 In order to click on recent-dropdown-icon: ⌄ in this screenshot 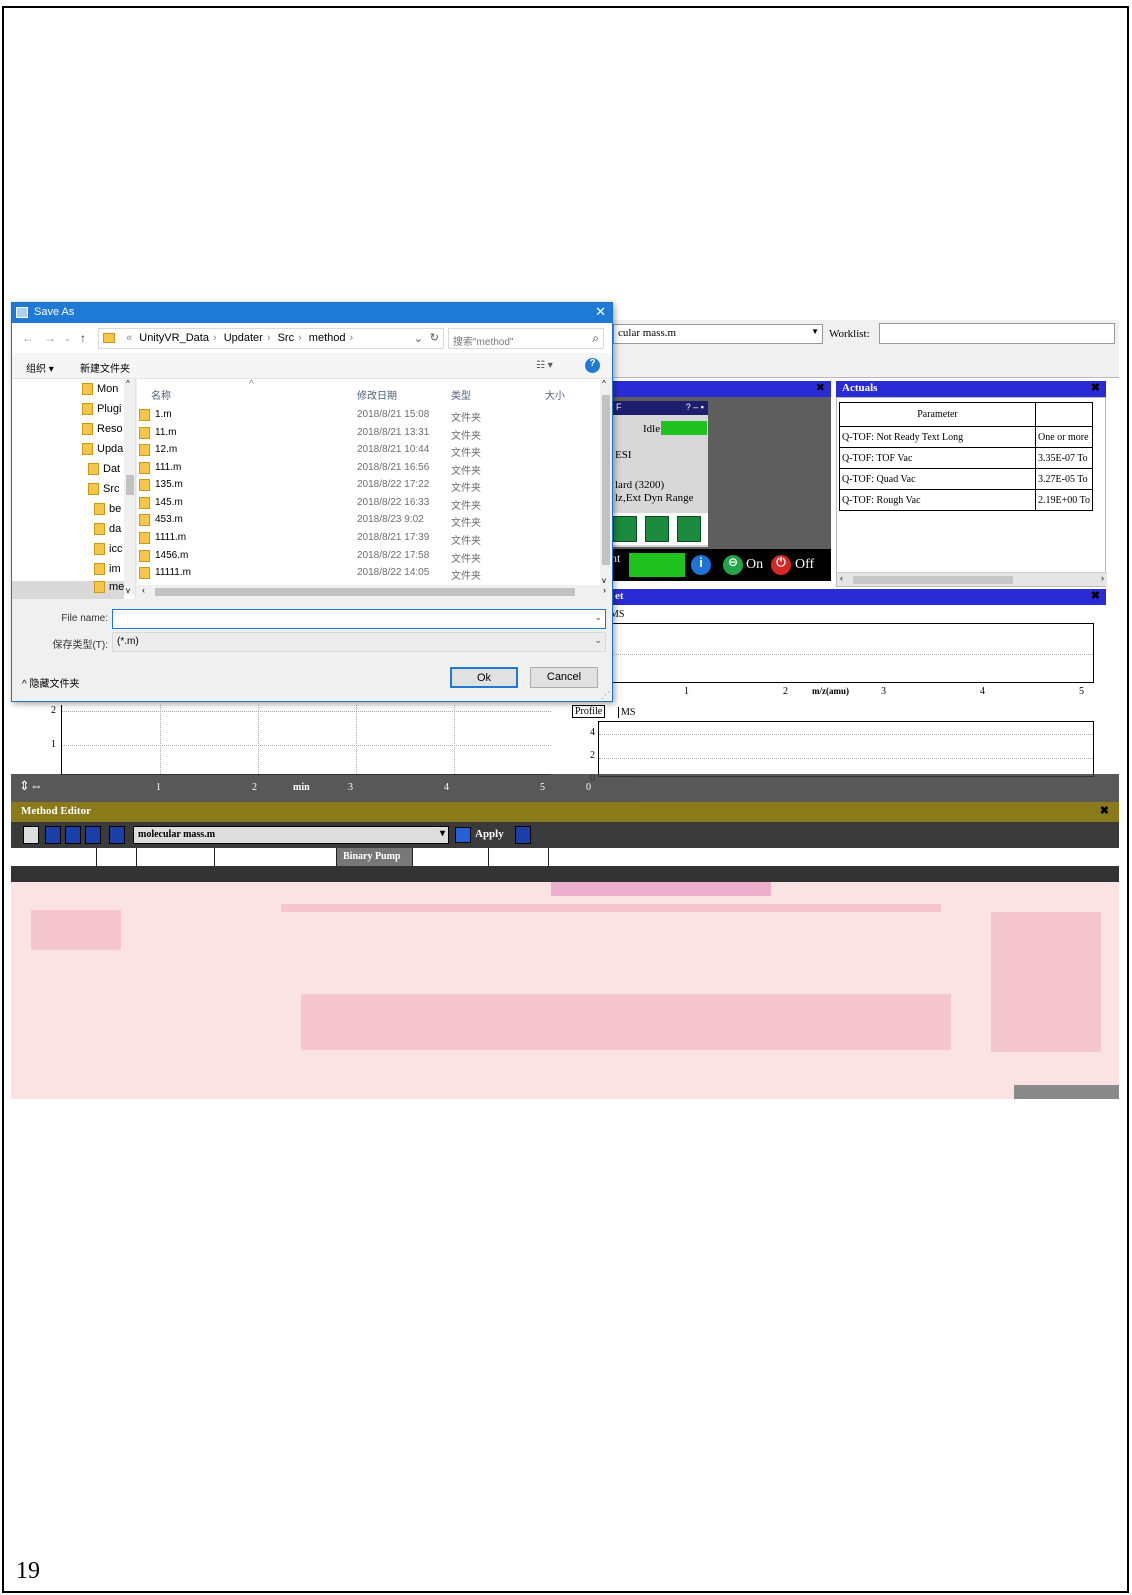, I will do `click(67, 338)`.